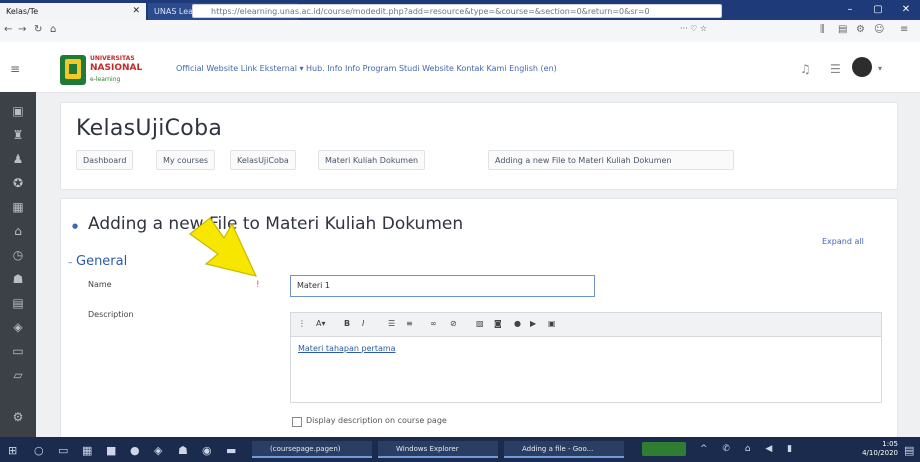 This screenshot has height=462, width=920. I want to click on app-icon: ▬, so click(231, 450).